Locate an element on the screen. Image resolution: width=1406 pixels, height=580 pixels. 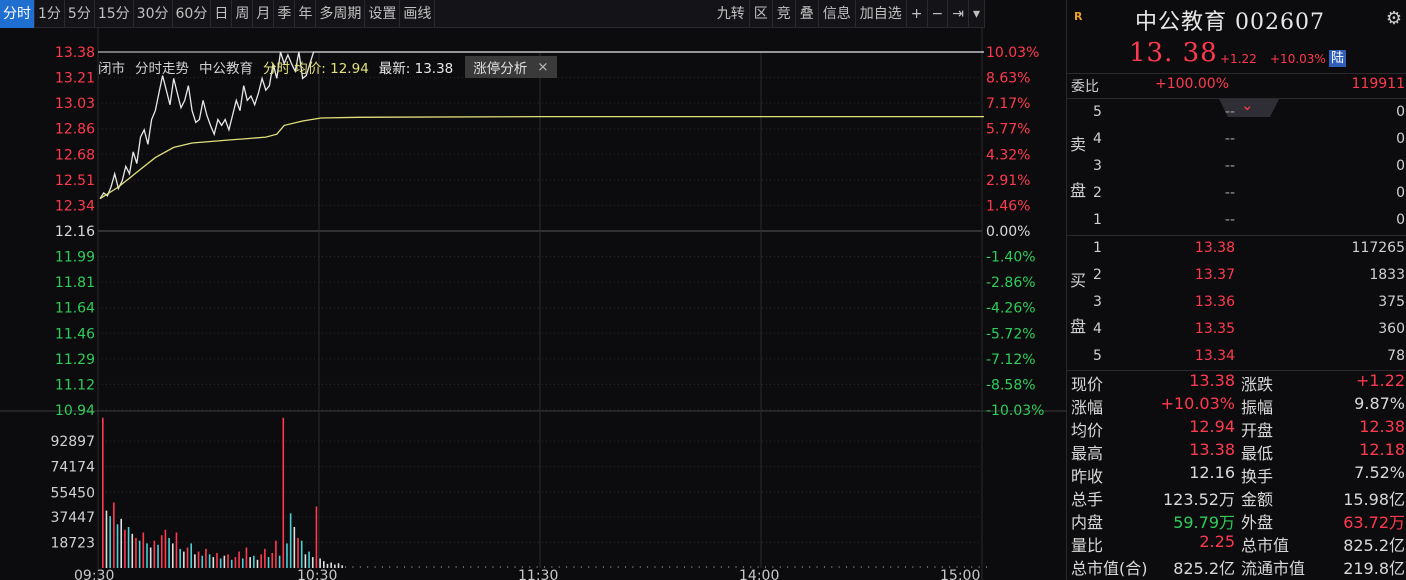
limit-up-analysis-label: 涨停分析 is located at coordinates (500, 69).